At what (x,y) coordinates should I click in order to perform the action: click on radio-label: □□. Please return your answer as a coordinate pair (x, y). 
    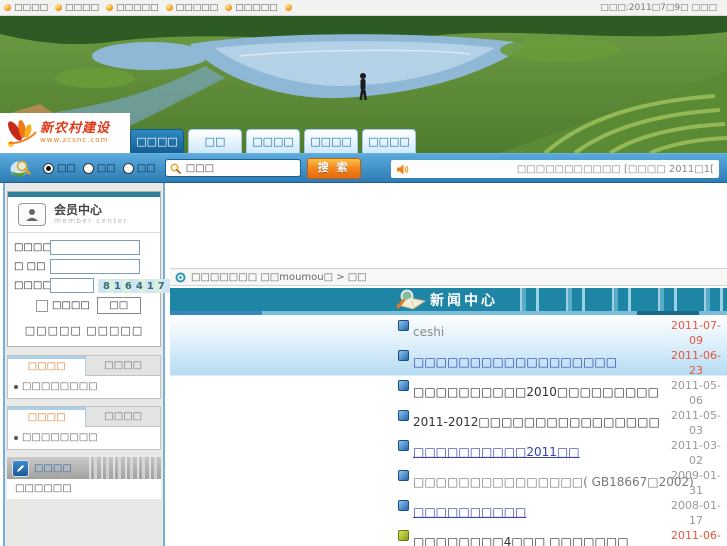
    Looking at the image, I should click on (66, 168).